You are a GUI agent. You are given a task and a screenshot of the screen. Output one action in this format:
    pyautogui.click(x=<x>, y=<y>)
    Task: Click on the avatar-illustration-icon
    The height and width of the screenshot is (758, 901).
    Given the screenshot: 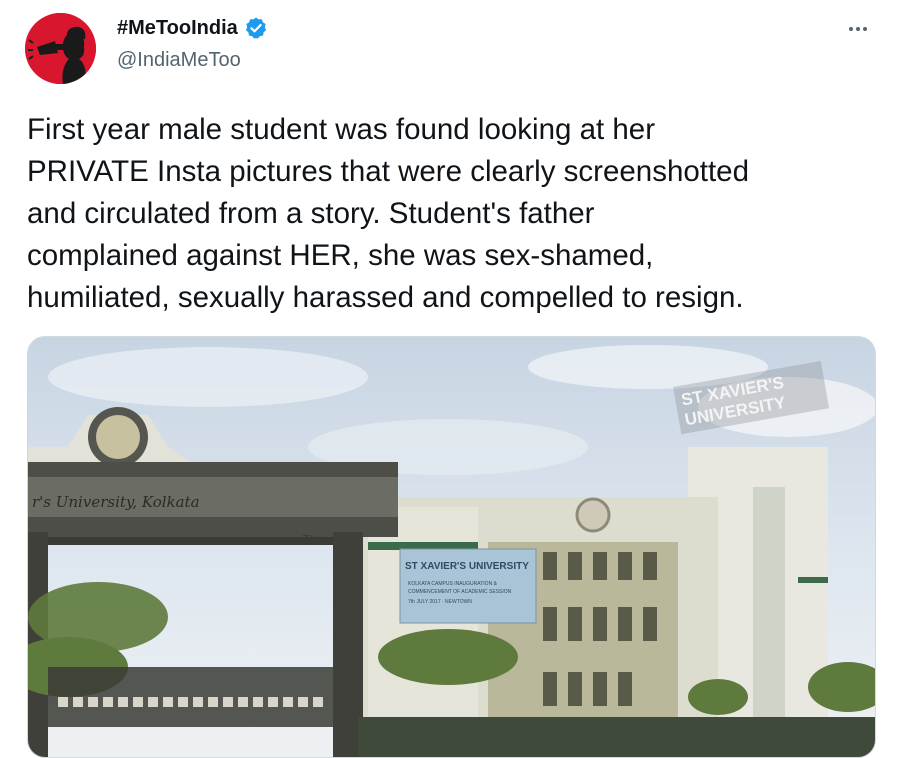 What is the action you would take?
    pyautogui.click(x=60, y=48)
    